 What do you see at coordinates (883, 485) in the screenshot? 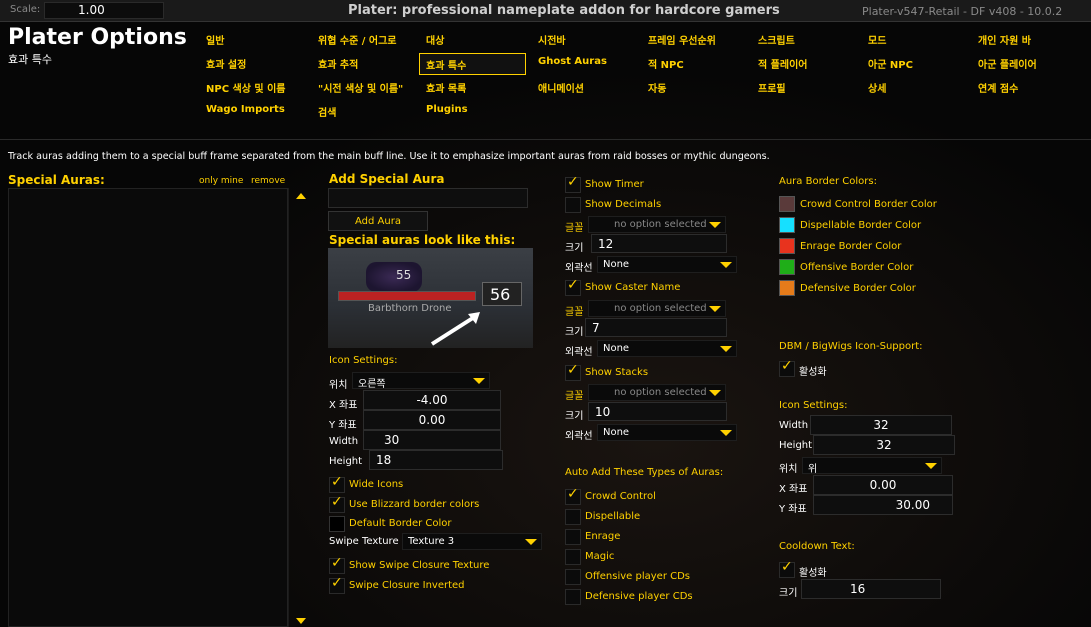
I see `dbm-x-field: 0.00` at bounding box center [883, 485].